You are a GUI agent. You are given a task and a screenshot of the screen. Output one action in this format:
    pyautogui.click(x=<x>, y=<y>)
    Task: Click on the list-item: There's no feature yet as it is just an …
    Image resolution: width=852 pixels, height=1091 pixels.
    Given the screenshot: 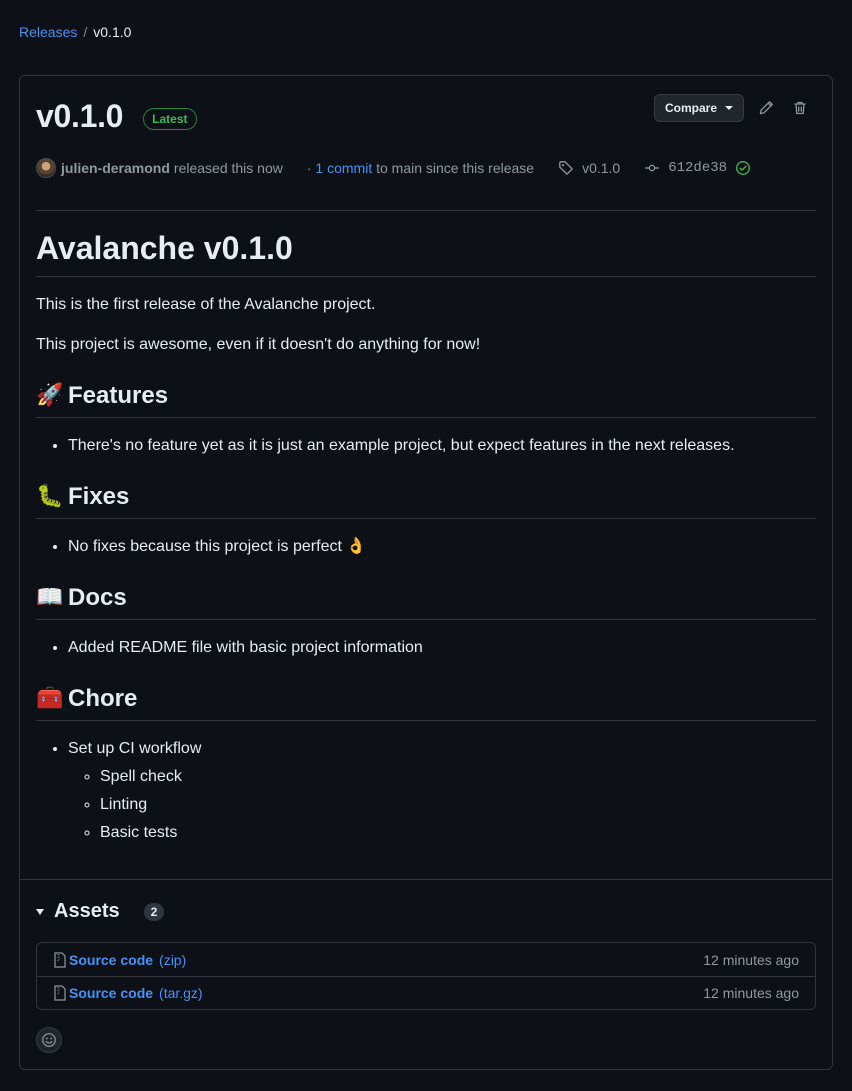 What is the action you would take?
    pyautogui.click(x=442, y=446)
    